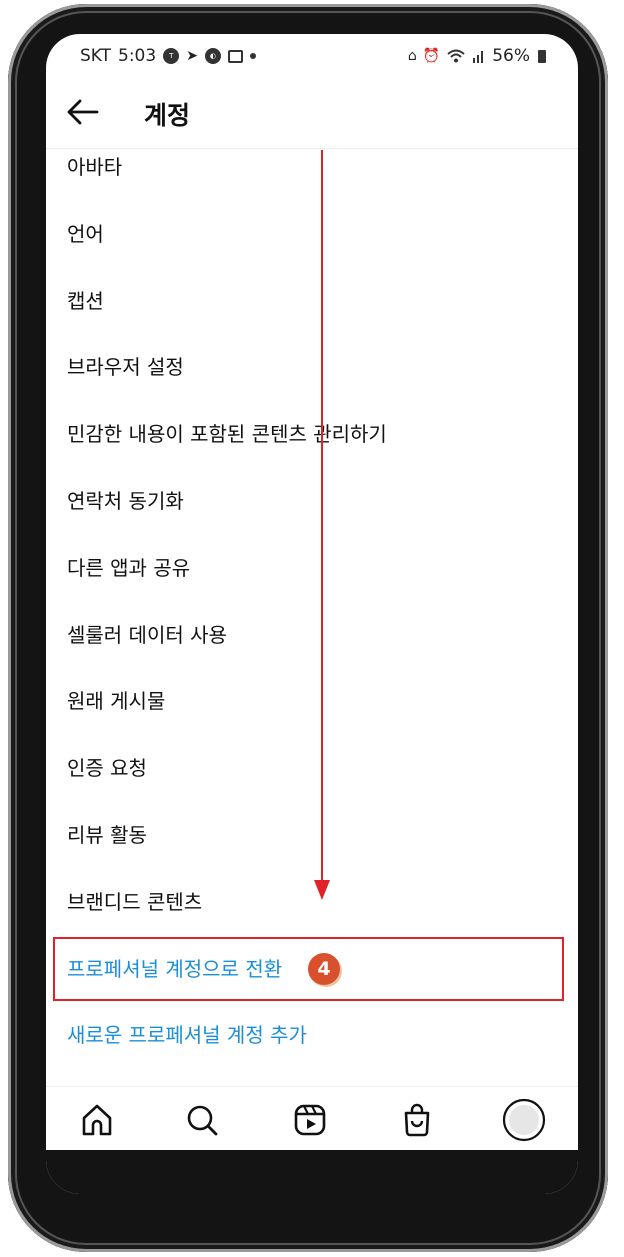 This screenshot has width=624, height=1257. I want to click on menu-item-sharing-to-other-apps: 다른 앱과 공유, so click(312, 568).